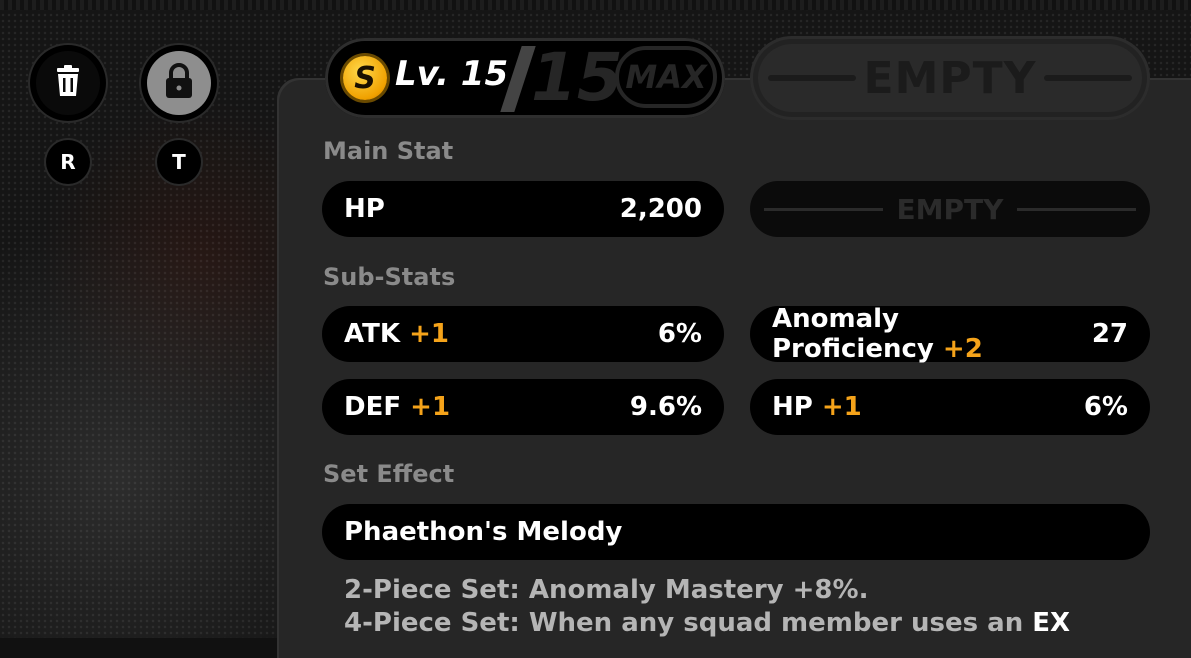 The height and width of the screenshot is (658, 1191). What do you see at coordinates (660, 209) in the screenshot?
I see `main-stat-value: 2,200` at bounding box center [660, 209].